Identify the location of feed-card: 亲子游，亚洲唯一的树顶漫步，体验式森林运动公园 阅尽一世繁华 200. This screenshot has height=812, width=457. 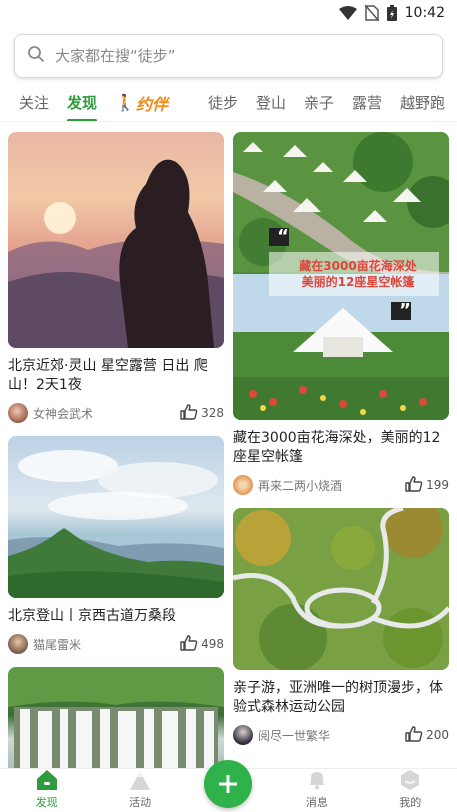
(341, 627).